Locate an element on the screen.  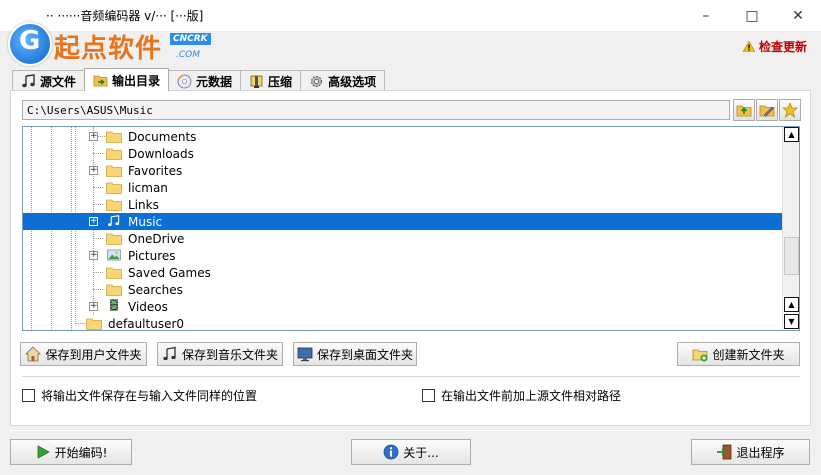
tree-item-pictures: + Pictures is located at coordinates (403, 255).